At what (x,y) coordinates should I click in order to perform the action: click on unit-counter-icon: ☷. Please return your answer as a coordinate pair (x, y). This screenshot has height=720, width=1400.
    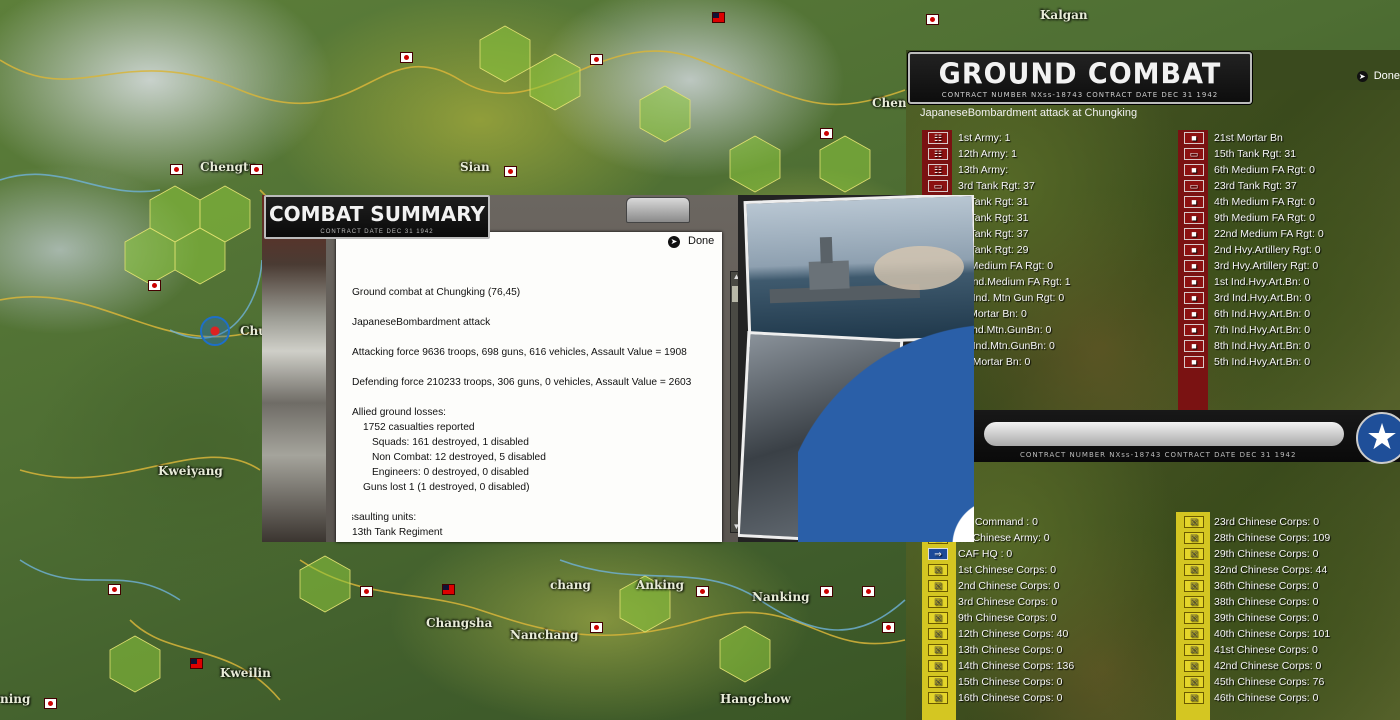
    Looking at the image, I should click on (938, 154).